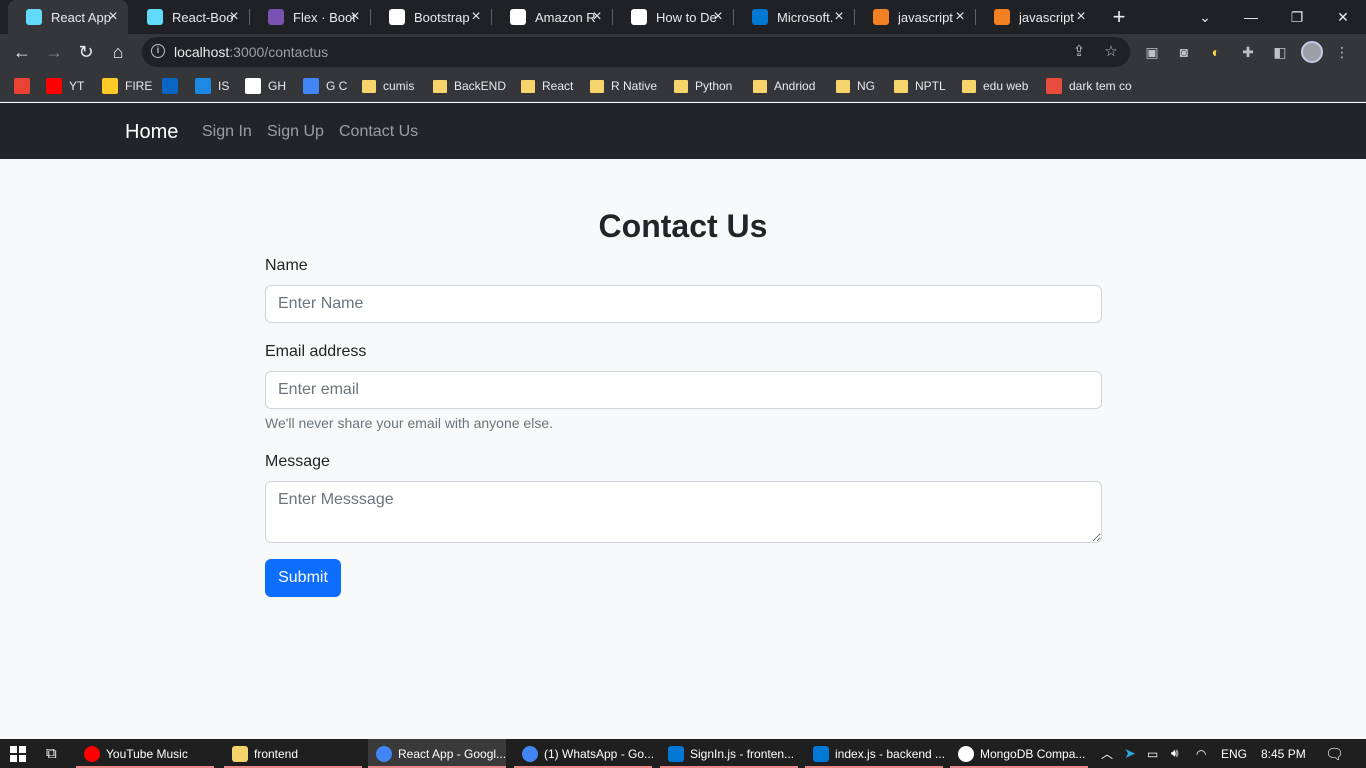 This screenshot has height=768, width=1366. What do you see at coordinates (158, 51) in the screenshot?
I see `info-icon: i` at bounding box center [158, 51].